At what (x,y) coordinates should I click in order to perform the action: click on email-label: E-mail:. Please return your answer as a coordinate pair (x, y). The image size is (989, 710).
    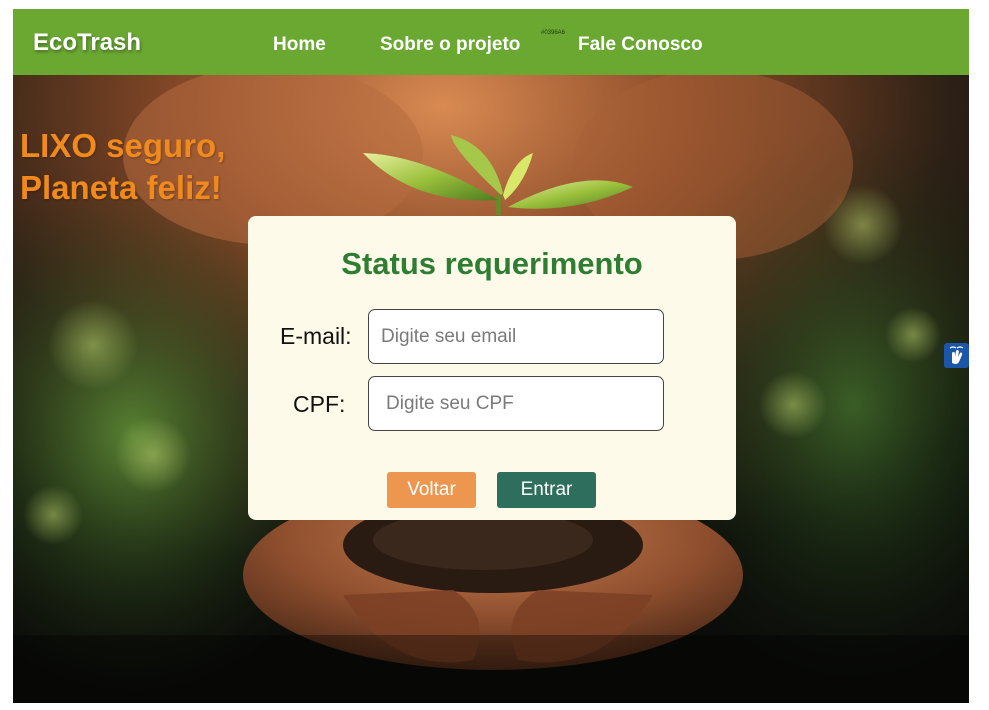
    Looking at the image, I should click on (316, 336).